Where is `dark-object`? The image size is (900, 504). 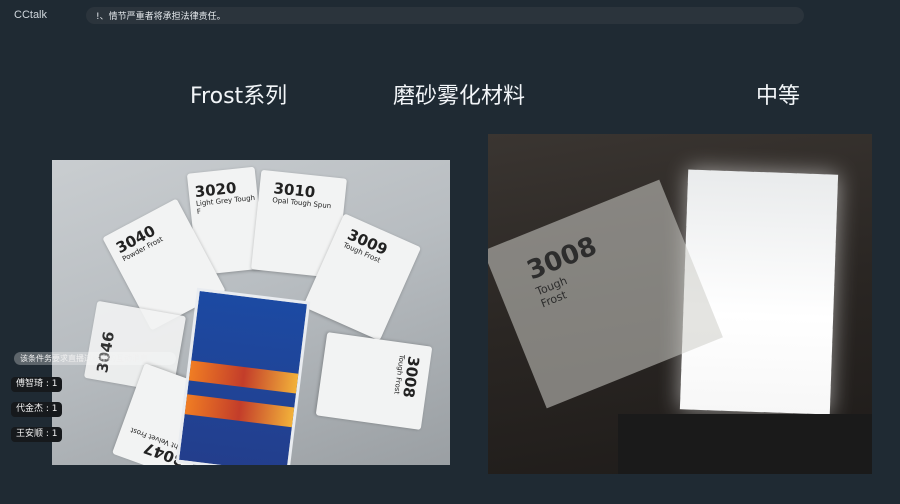 dark-object is located at coordinates (745, 444).